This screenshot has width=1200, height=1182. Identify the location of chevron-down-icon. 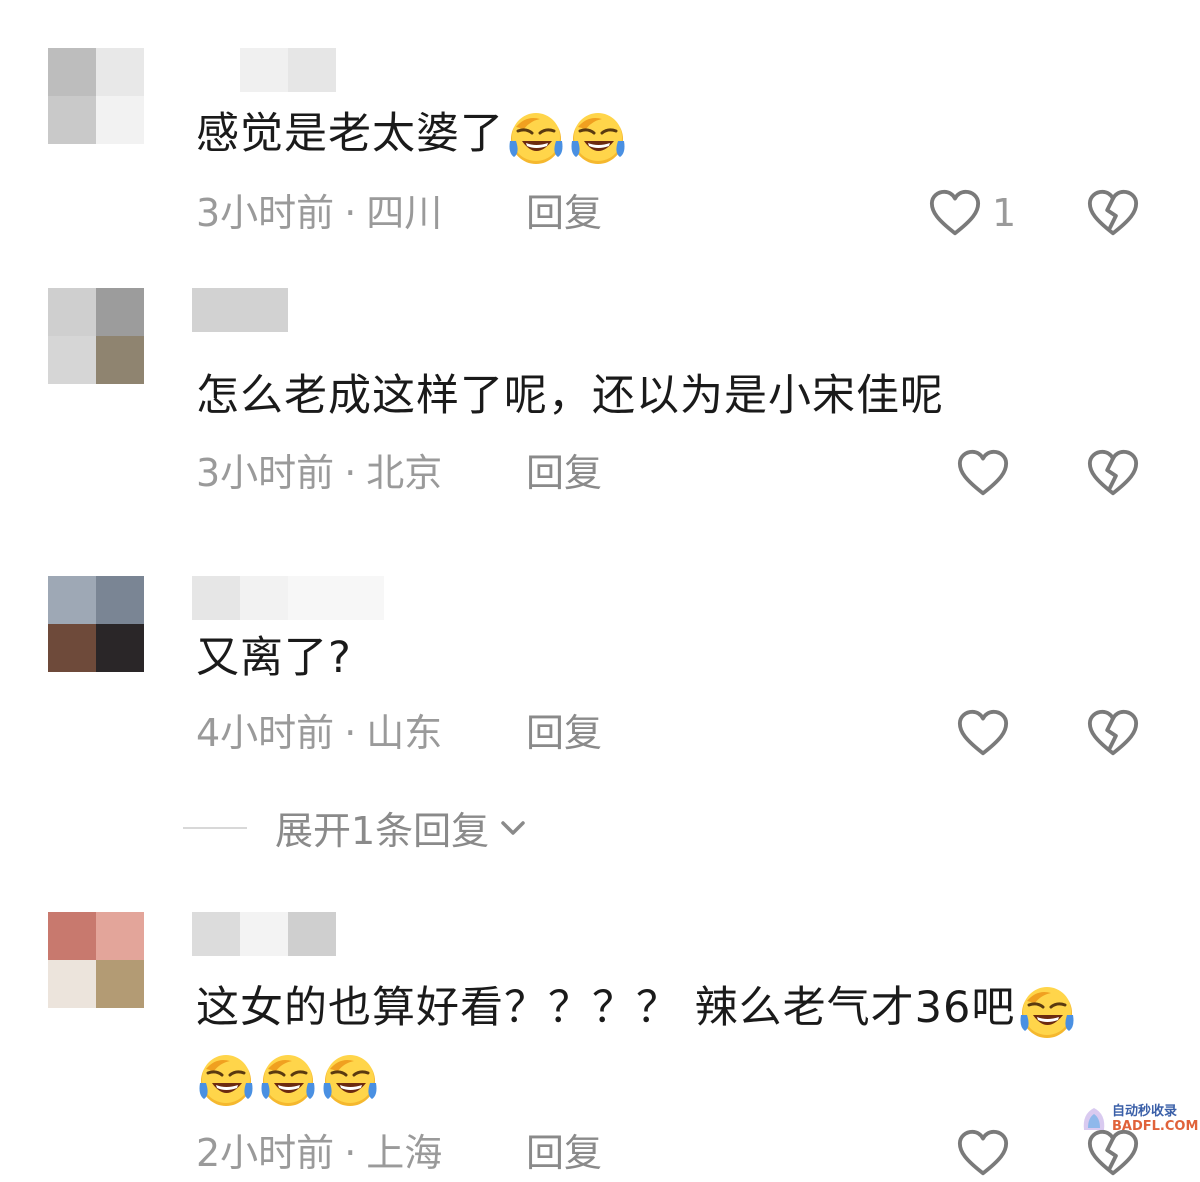
(513, 828).